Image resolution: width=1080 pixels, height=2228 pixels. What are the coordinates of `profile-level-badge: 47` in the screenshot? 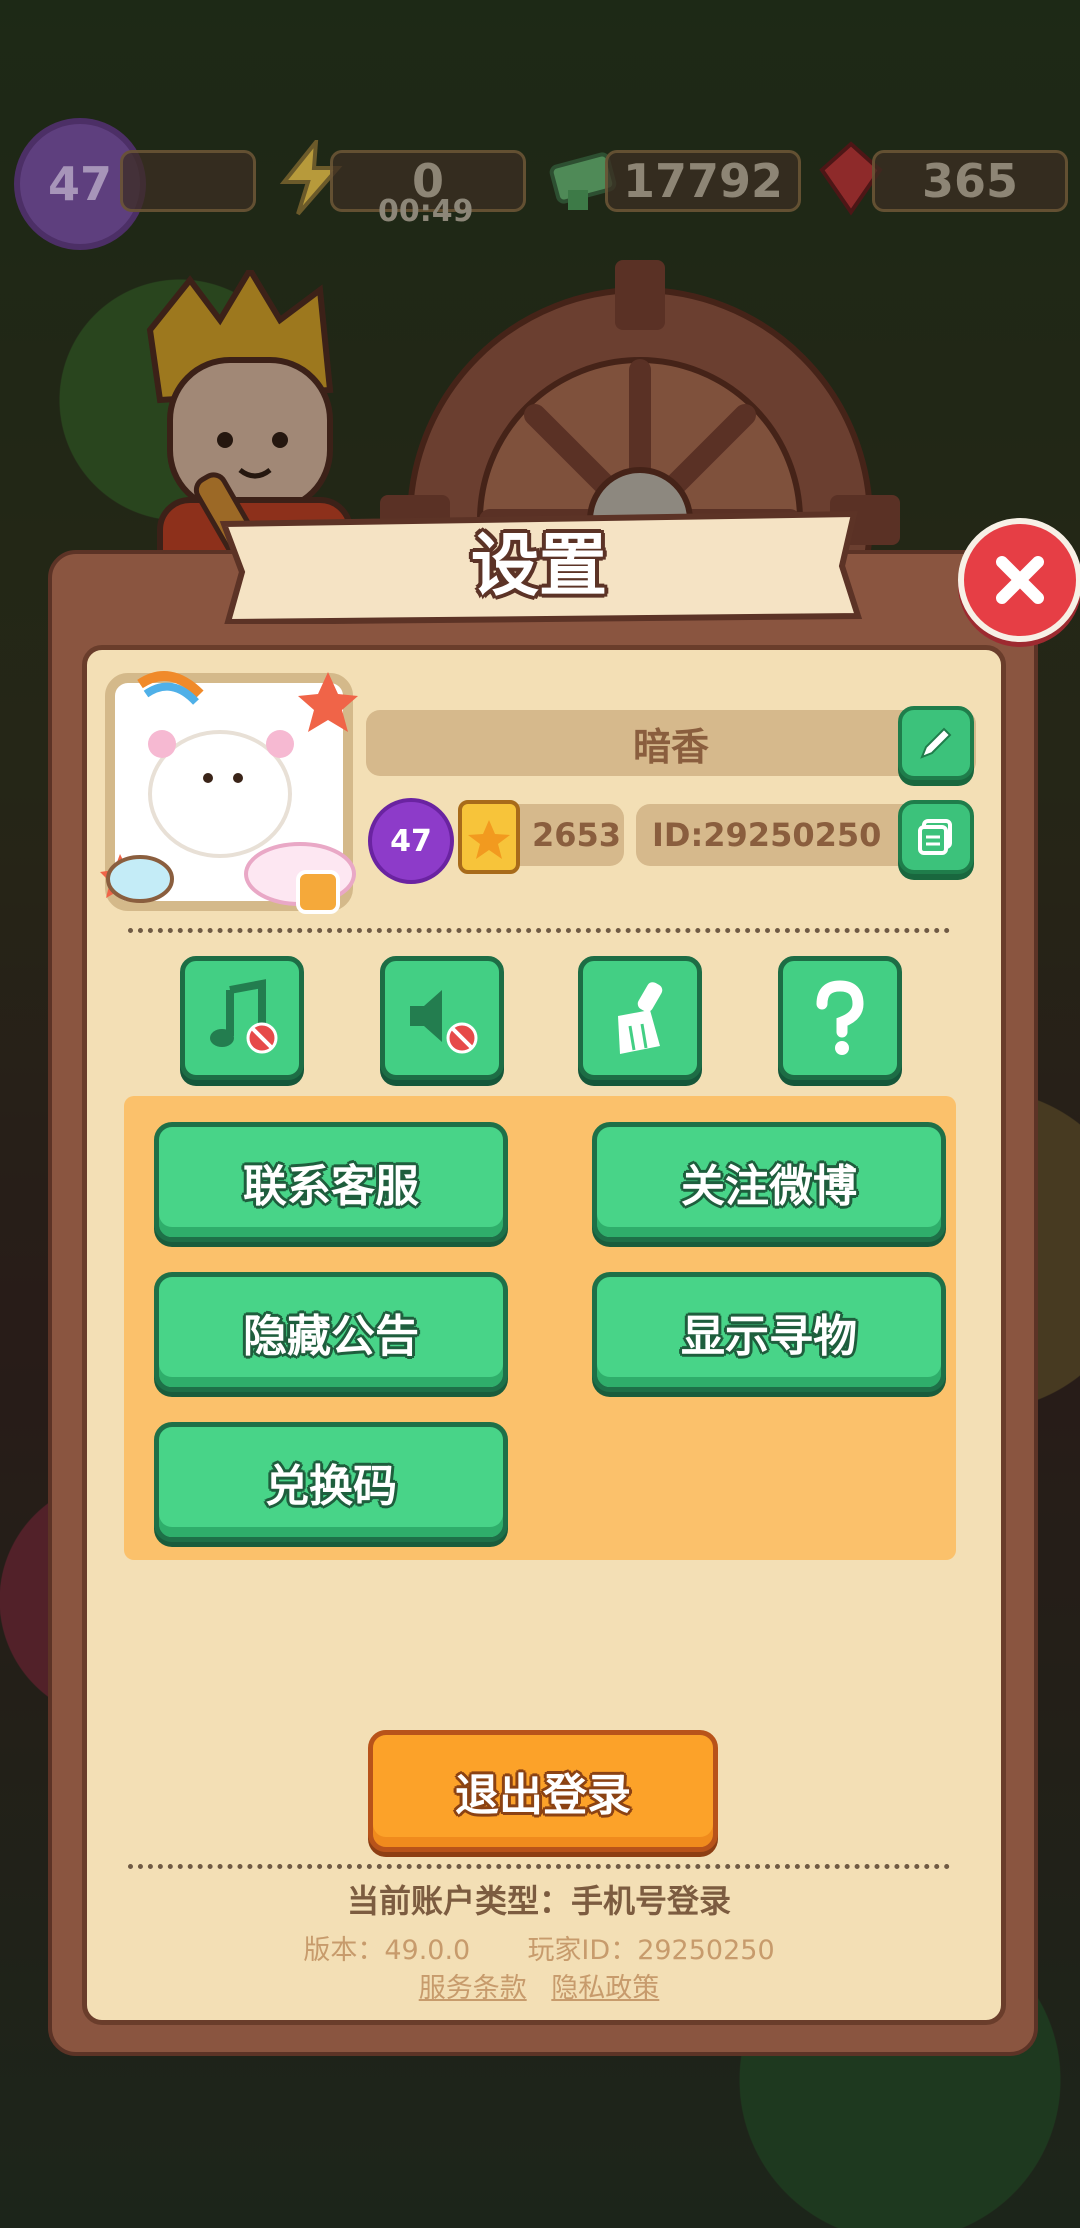 It's located at (411, 841).